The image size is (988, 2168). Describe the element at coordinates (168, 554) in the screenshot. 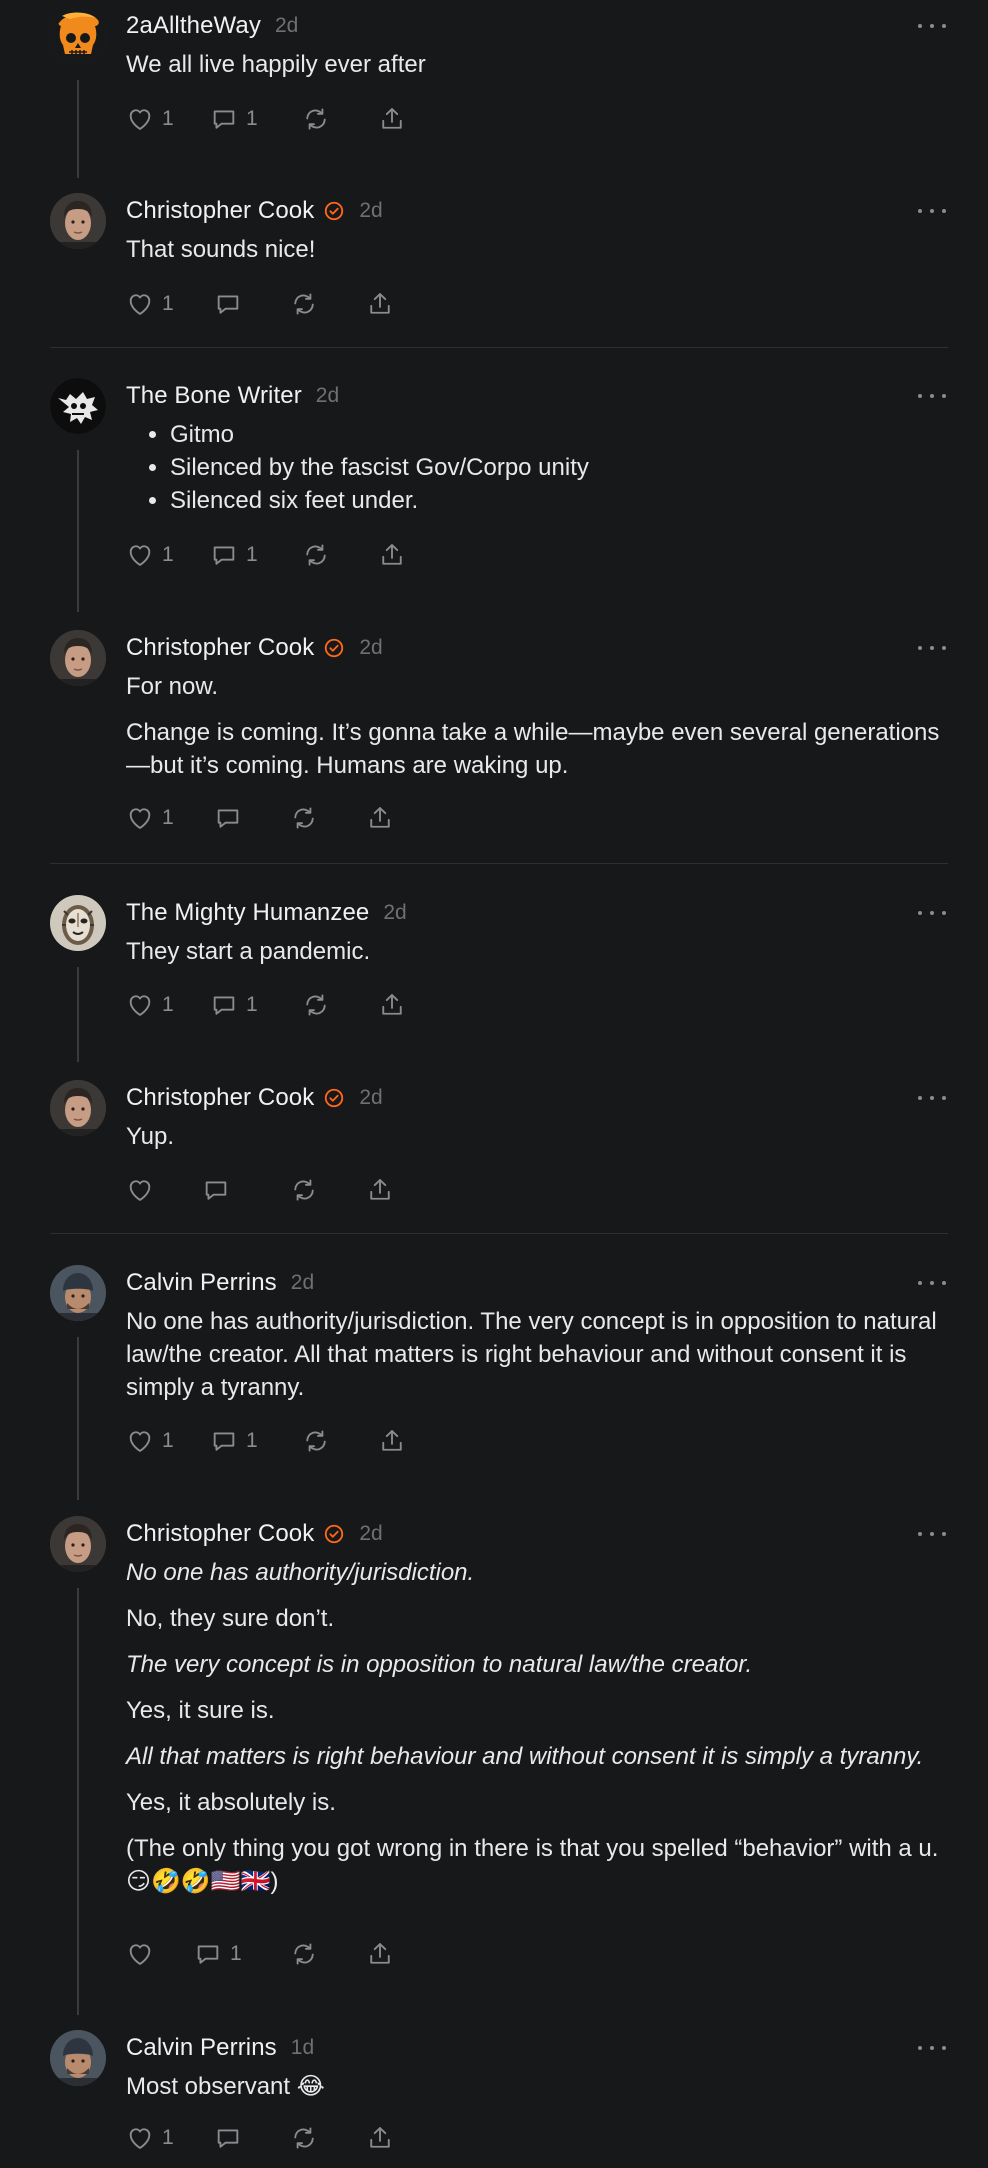

I see `like-count: 1` at that location.